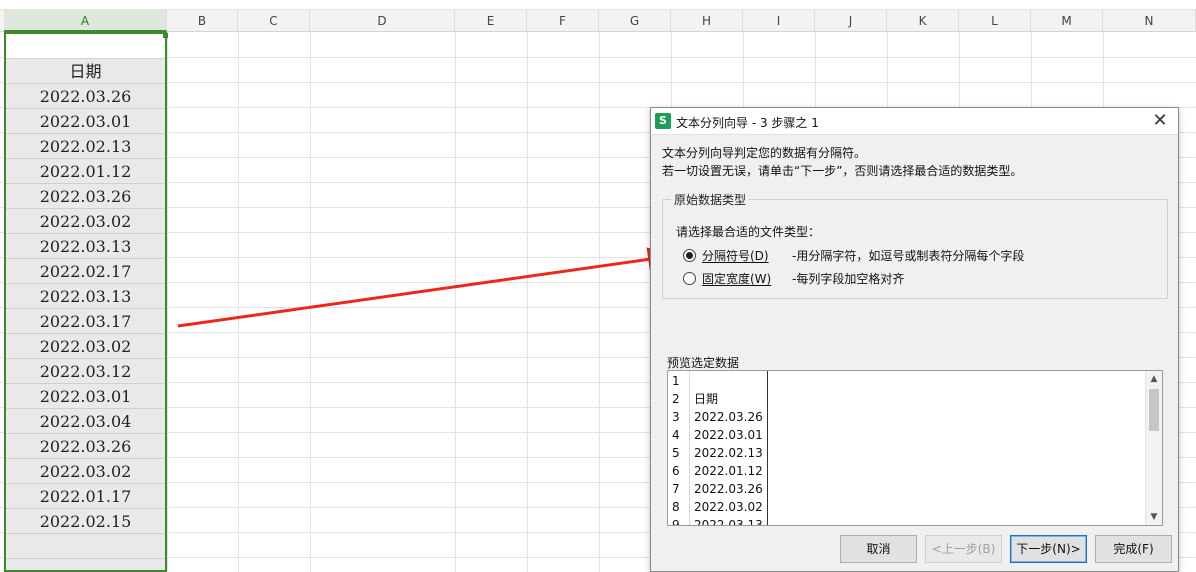 This screenshot has height=572, width=1196. Describe the element at coordinates (85, 196) in the screenshot. I see `cell-a7: 2022.03.26` at that location.